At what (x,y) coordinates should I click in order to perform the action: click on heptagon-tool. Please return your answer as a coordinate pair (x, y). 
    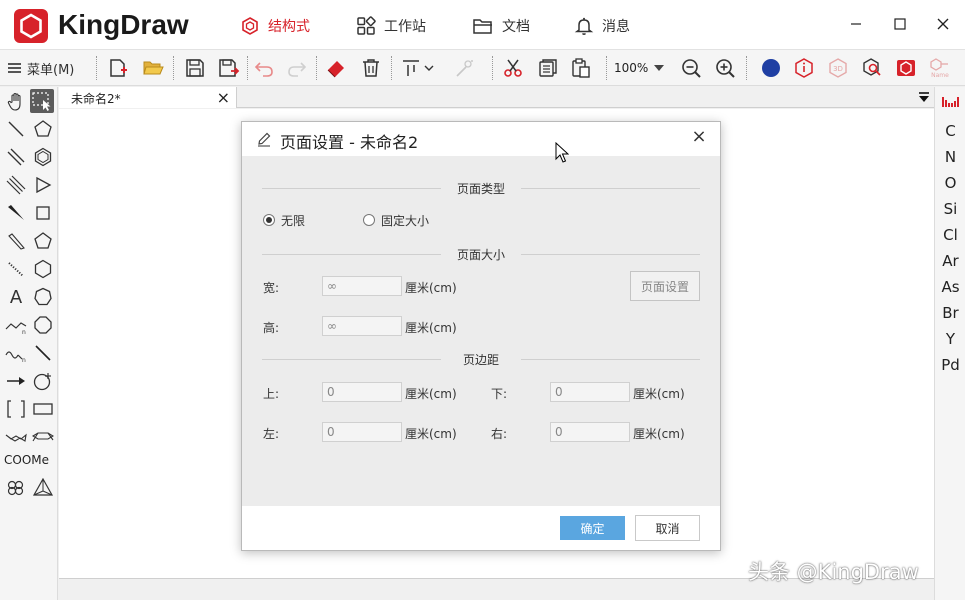
    Looking at the image, I should click on (43, 297).